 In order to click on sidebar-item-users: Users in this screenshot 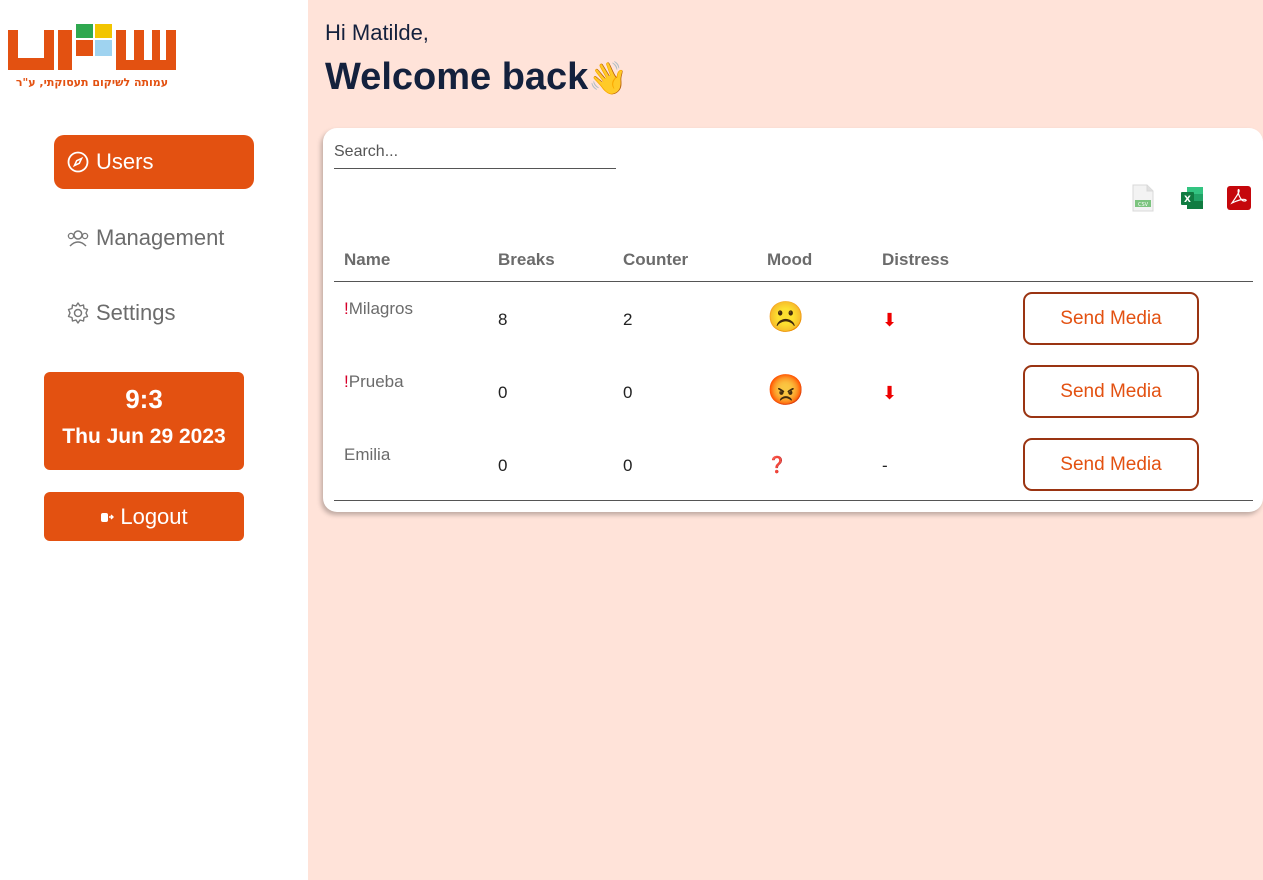, I will do `click(154, 162)`.